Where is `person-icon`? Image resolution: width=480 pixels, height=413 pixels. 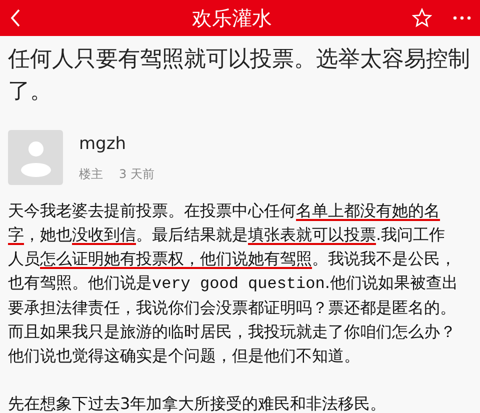
person-icon is located at coordinates (35, 157).